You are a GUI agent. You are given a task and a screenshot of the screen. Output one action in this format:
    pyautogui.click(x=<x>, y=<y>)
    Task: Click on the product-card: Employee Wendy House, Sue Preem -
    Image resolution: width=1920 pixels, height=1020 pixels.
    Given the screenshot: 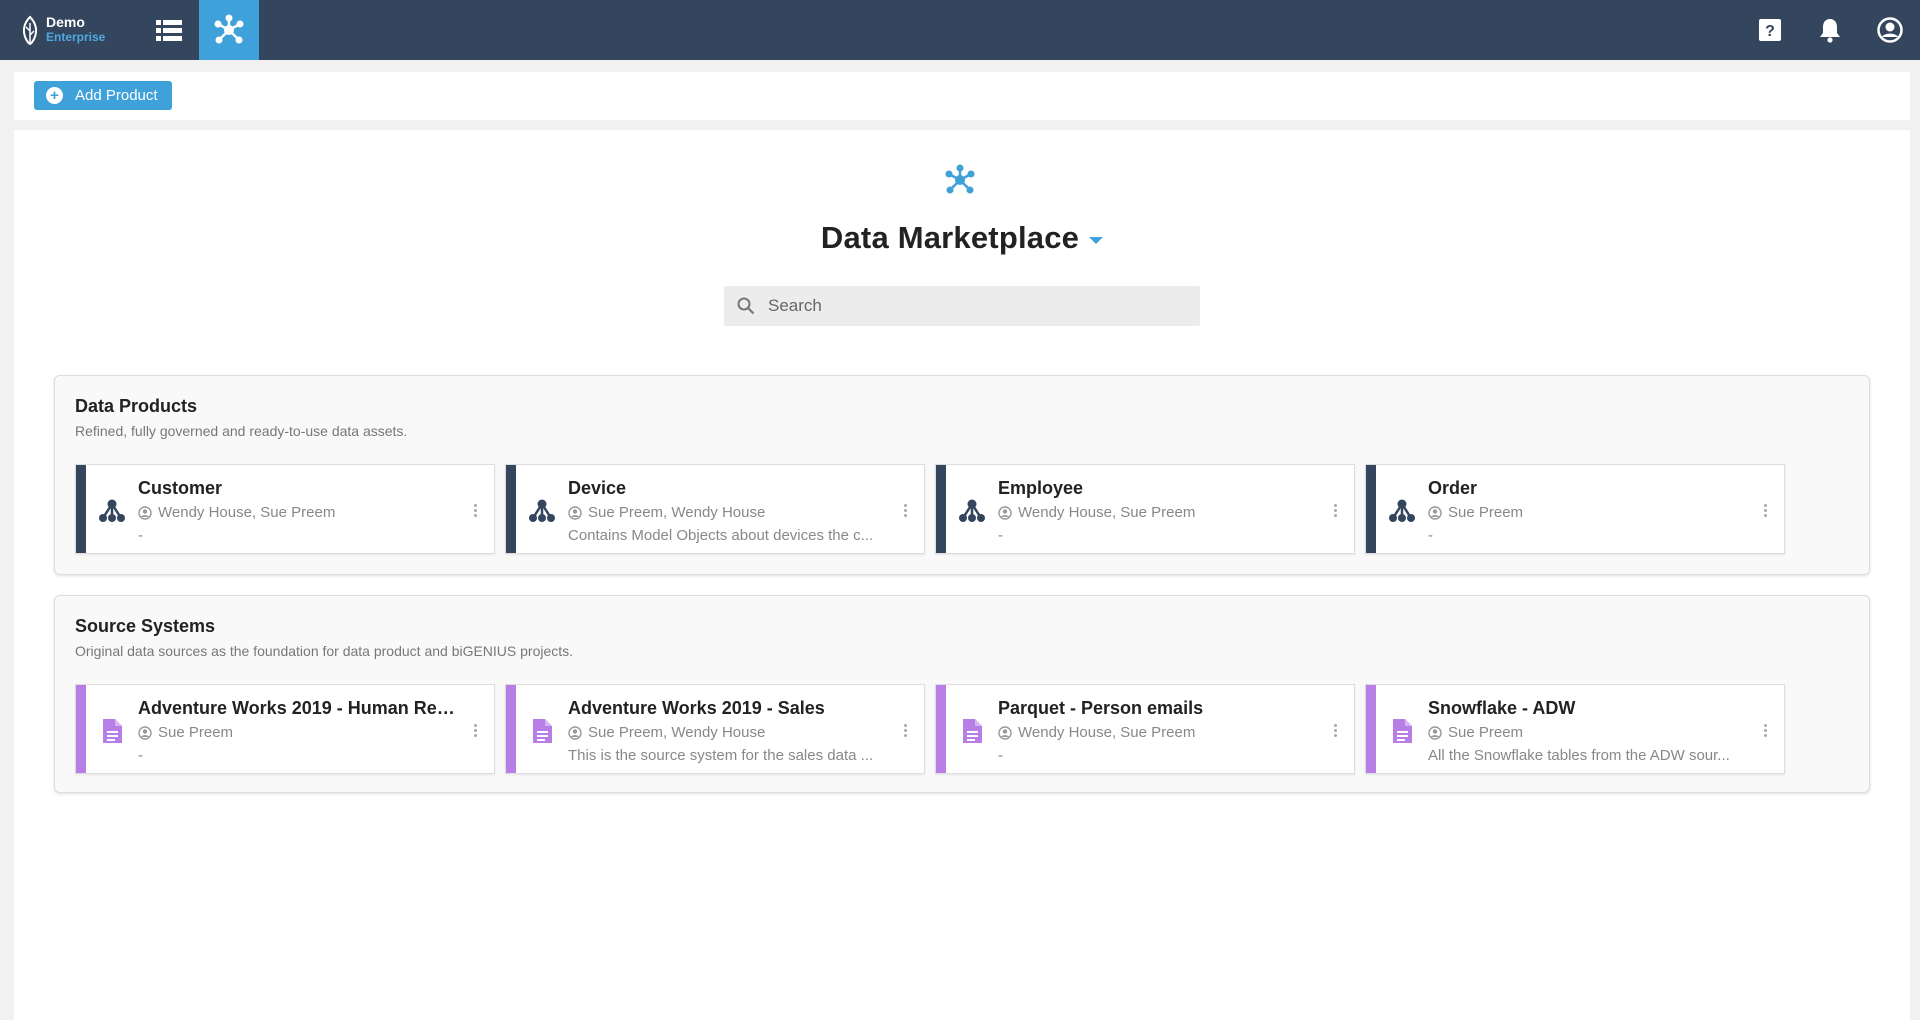 What is the action you would take?
    pyautogui.click(x=1145, y=509)
    